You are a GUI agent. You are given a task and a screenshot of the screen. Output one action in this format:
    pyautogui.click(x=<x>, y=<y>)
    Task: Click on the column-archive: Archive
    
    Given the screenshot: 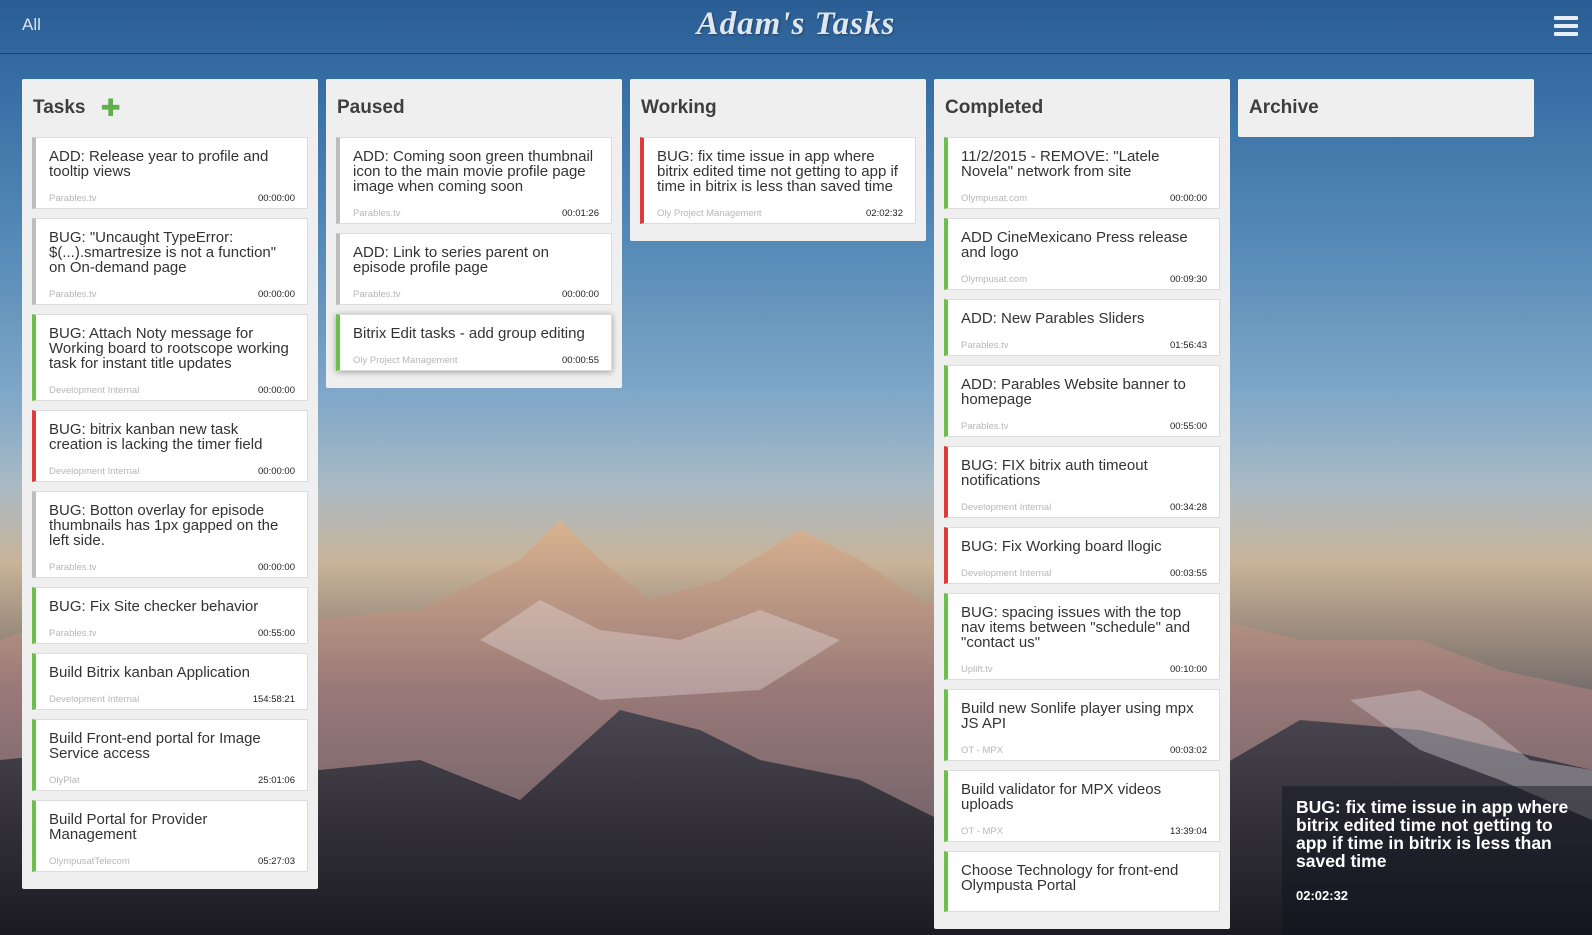 What is the action you would take?
    pyautogui.click(x=1386, y=108)
    